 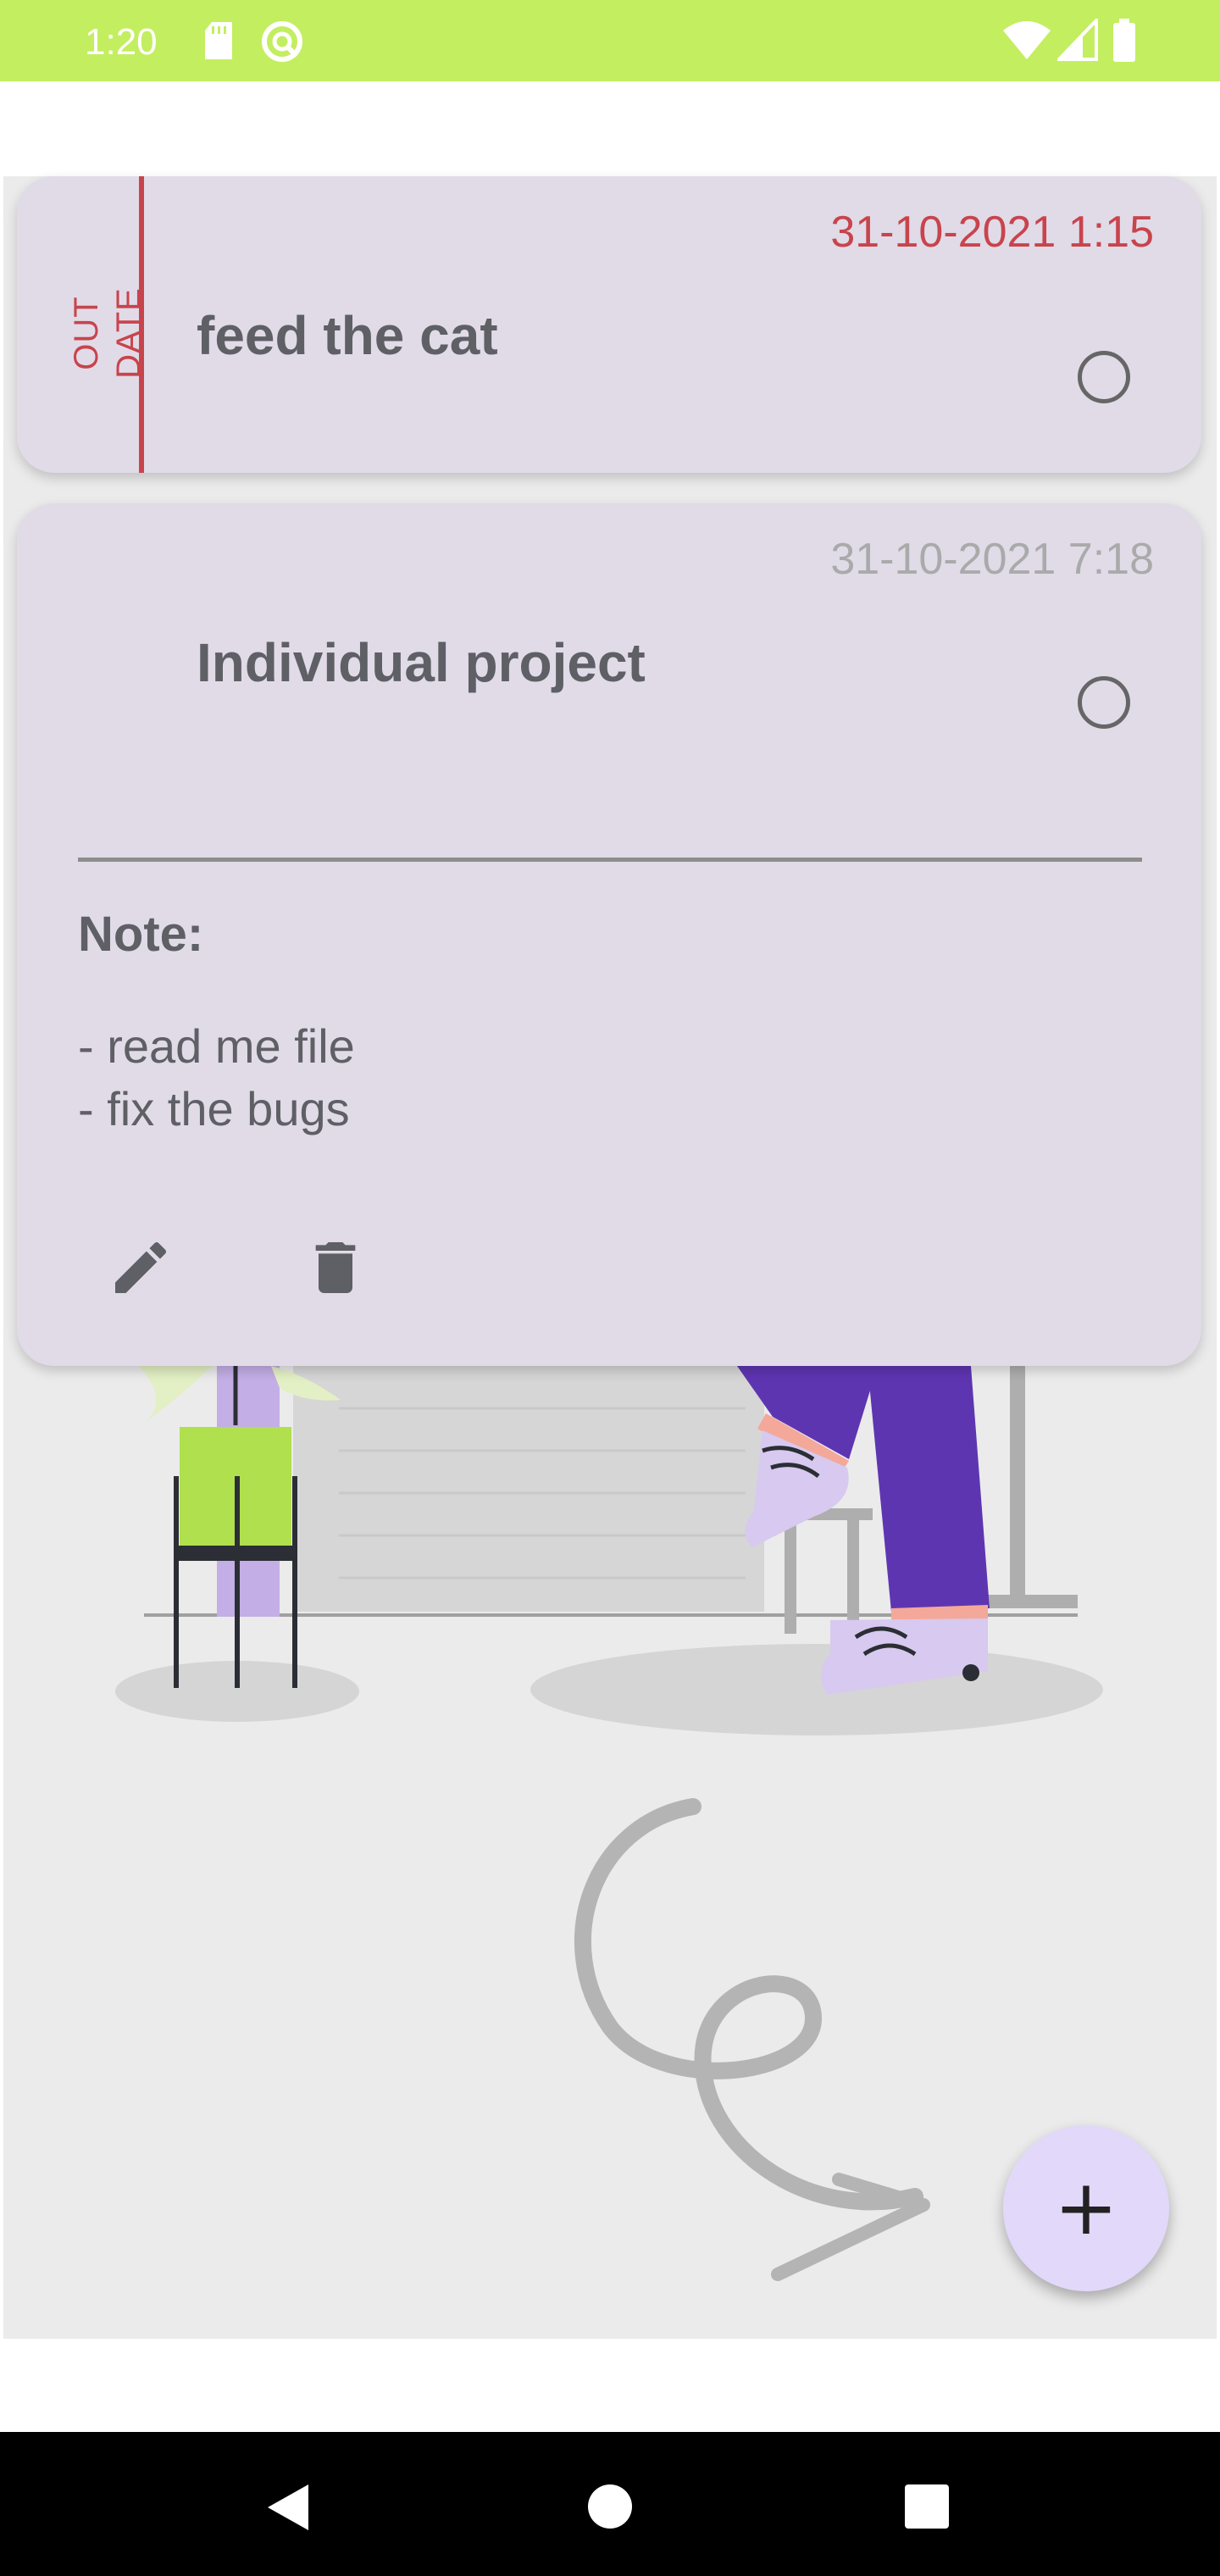 I want to click on status-bar: 1:20, so click(x=610, y=40).